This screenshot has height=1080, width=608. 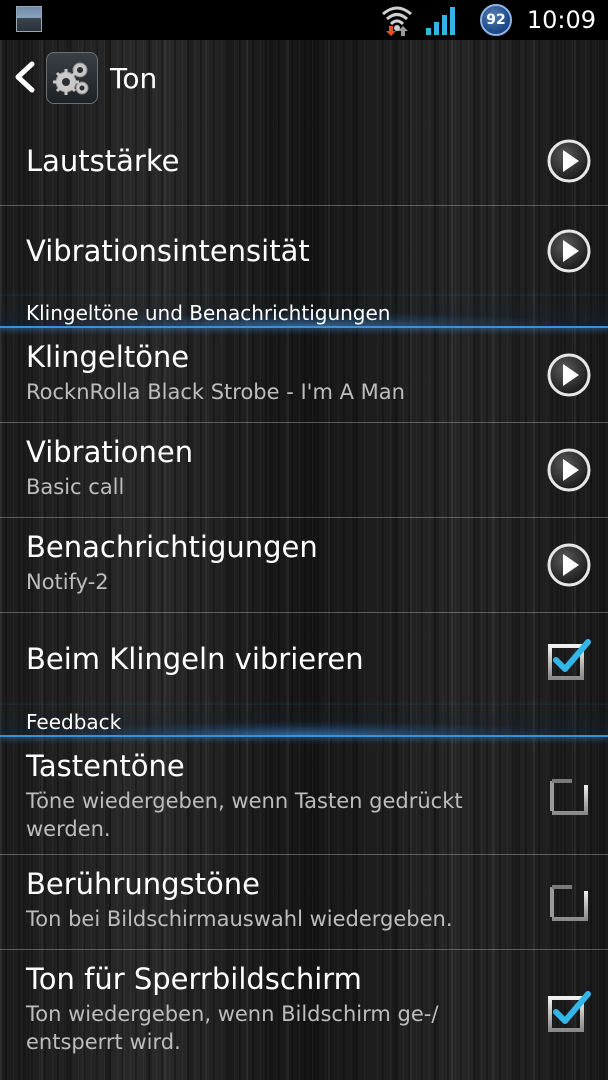 What do you see at coordinates (561, 20) in the screenshot?
I see `status-clock: 10:09` at bounding box center [561, 20].